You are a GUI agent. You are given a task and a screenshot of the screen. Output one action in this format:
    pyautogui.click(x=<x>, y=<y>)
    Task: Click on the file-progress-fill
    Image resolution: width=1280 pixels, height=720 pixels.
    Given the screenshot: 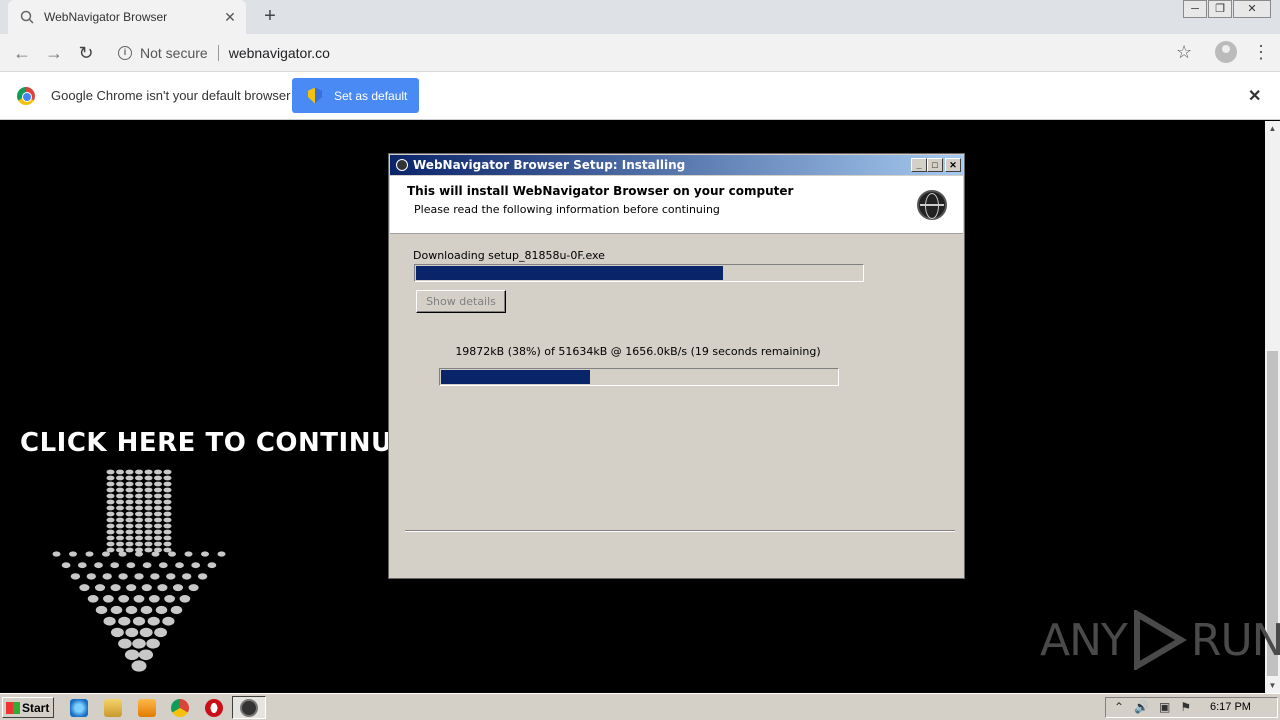 What is the action you would take?
    pyautogui.click(x=516, y=377)
    